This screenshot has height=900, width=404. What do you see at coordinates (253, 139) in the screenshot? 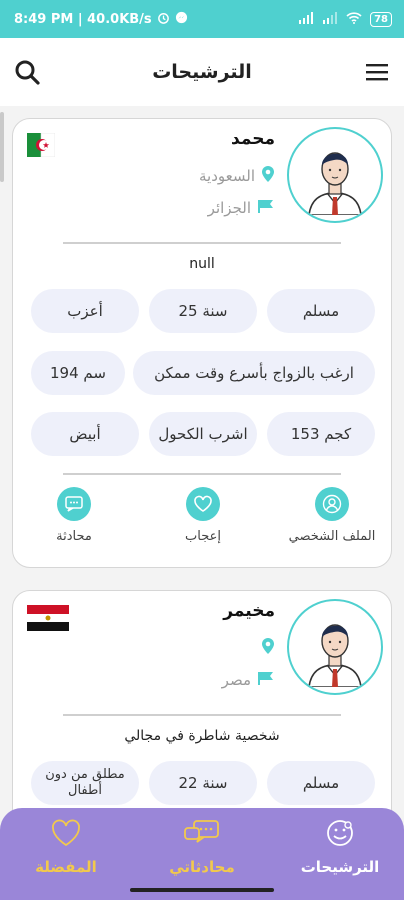
I see `profile-name: محمد` at bounding box center [253, 139].